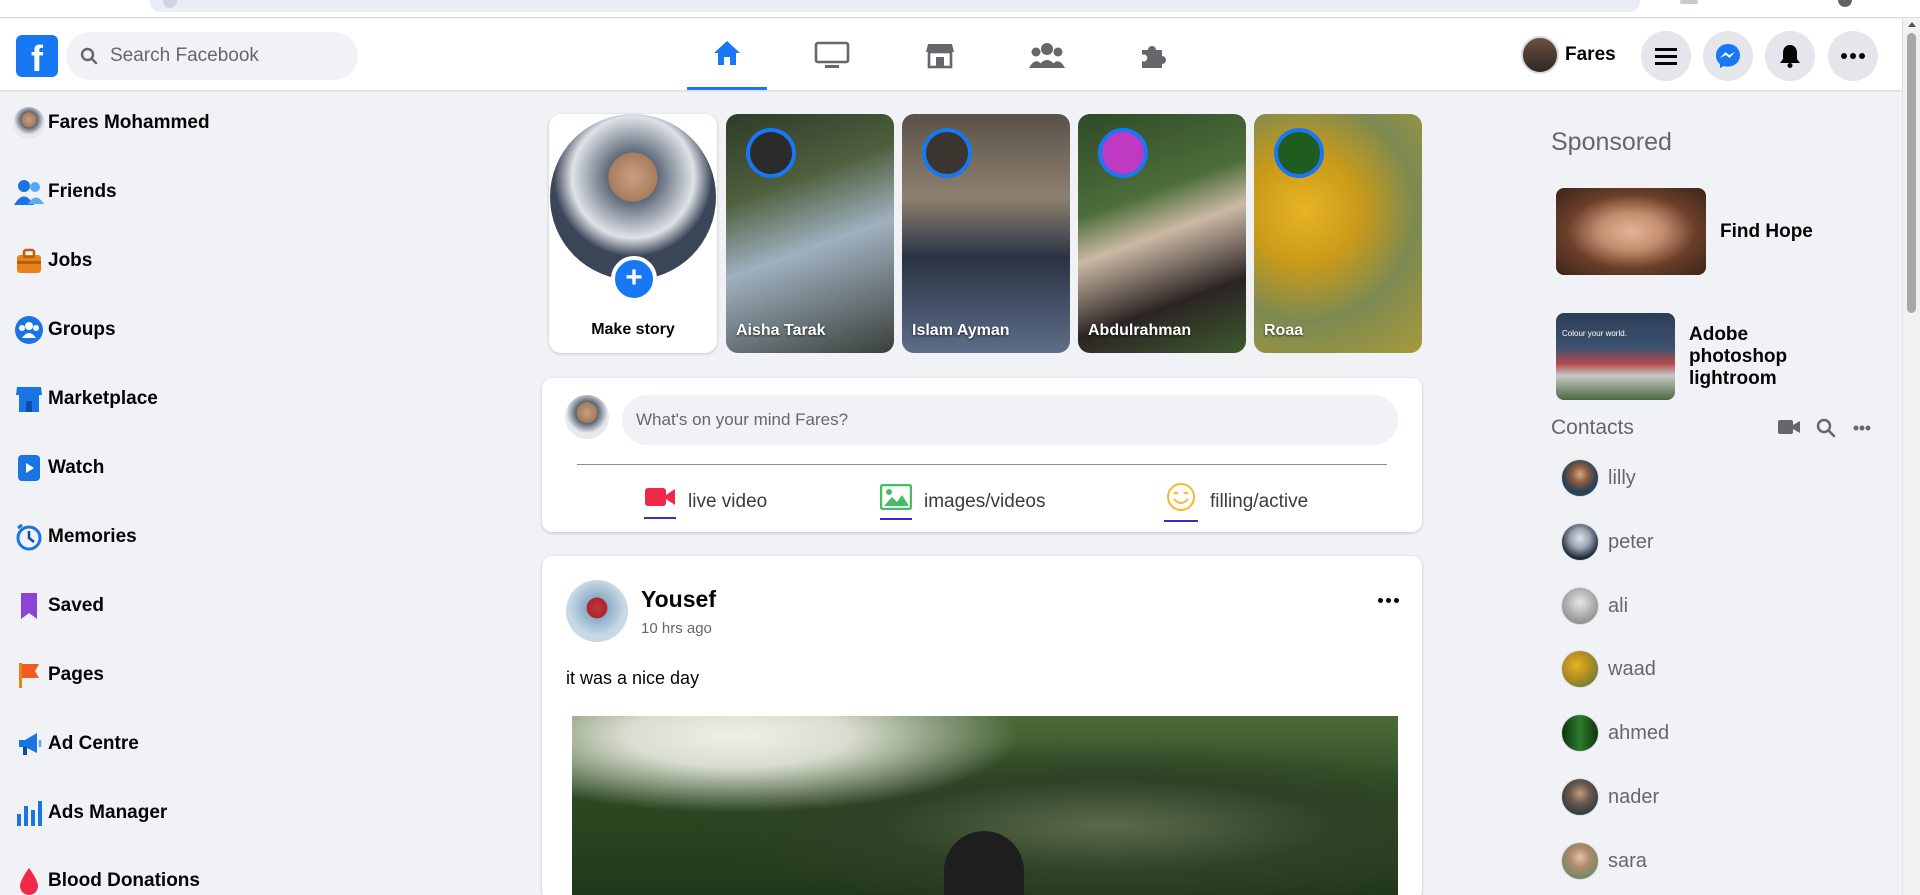 The height and width of the screenshot is (895, 1920). Describe the element at coordinates (1388, 600) in the screenshot. I see `post-options-icon` at that location.